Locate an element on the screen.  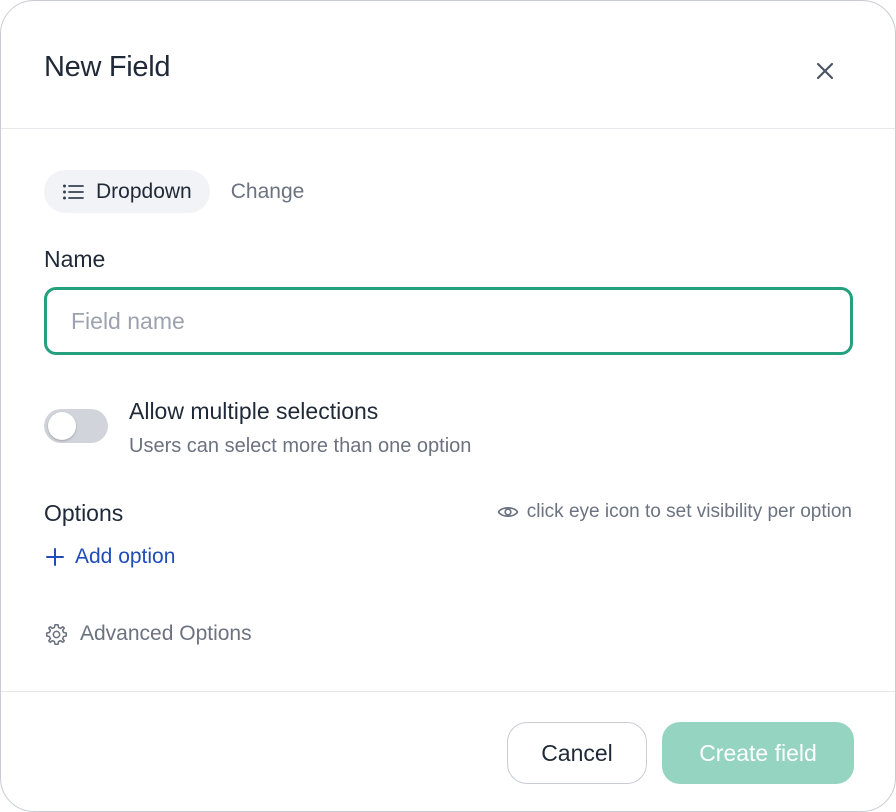
eye-icon is located at coordinates (508, 512).